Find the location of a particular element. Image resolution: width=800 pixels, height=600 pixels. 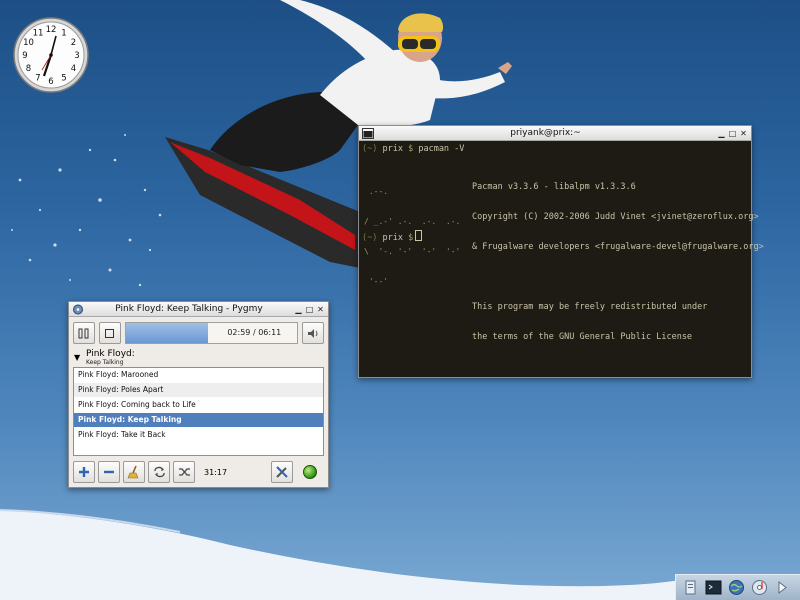

elapsed-total-time: 02:59 / 06:11 is located at coordinates (254, 332).